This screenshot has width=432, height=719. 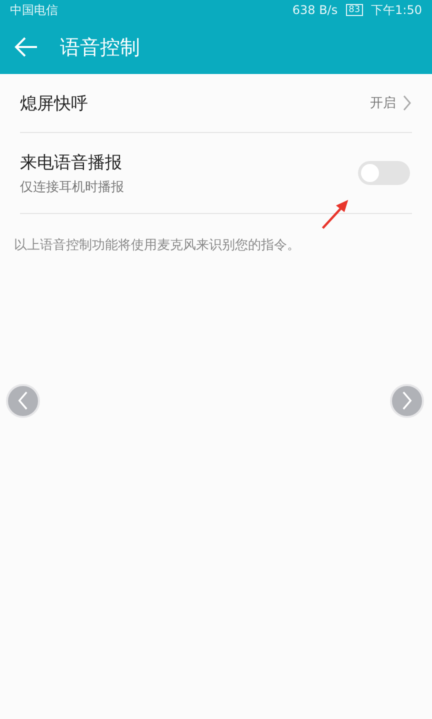 What do you see at coordinates (383, 103) in the screenshot?
I see `setting-value: 开启` at bounding box center [383, 103].